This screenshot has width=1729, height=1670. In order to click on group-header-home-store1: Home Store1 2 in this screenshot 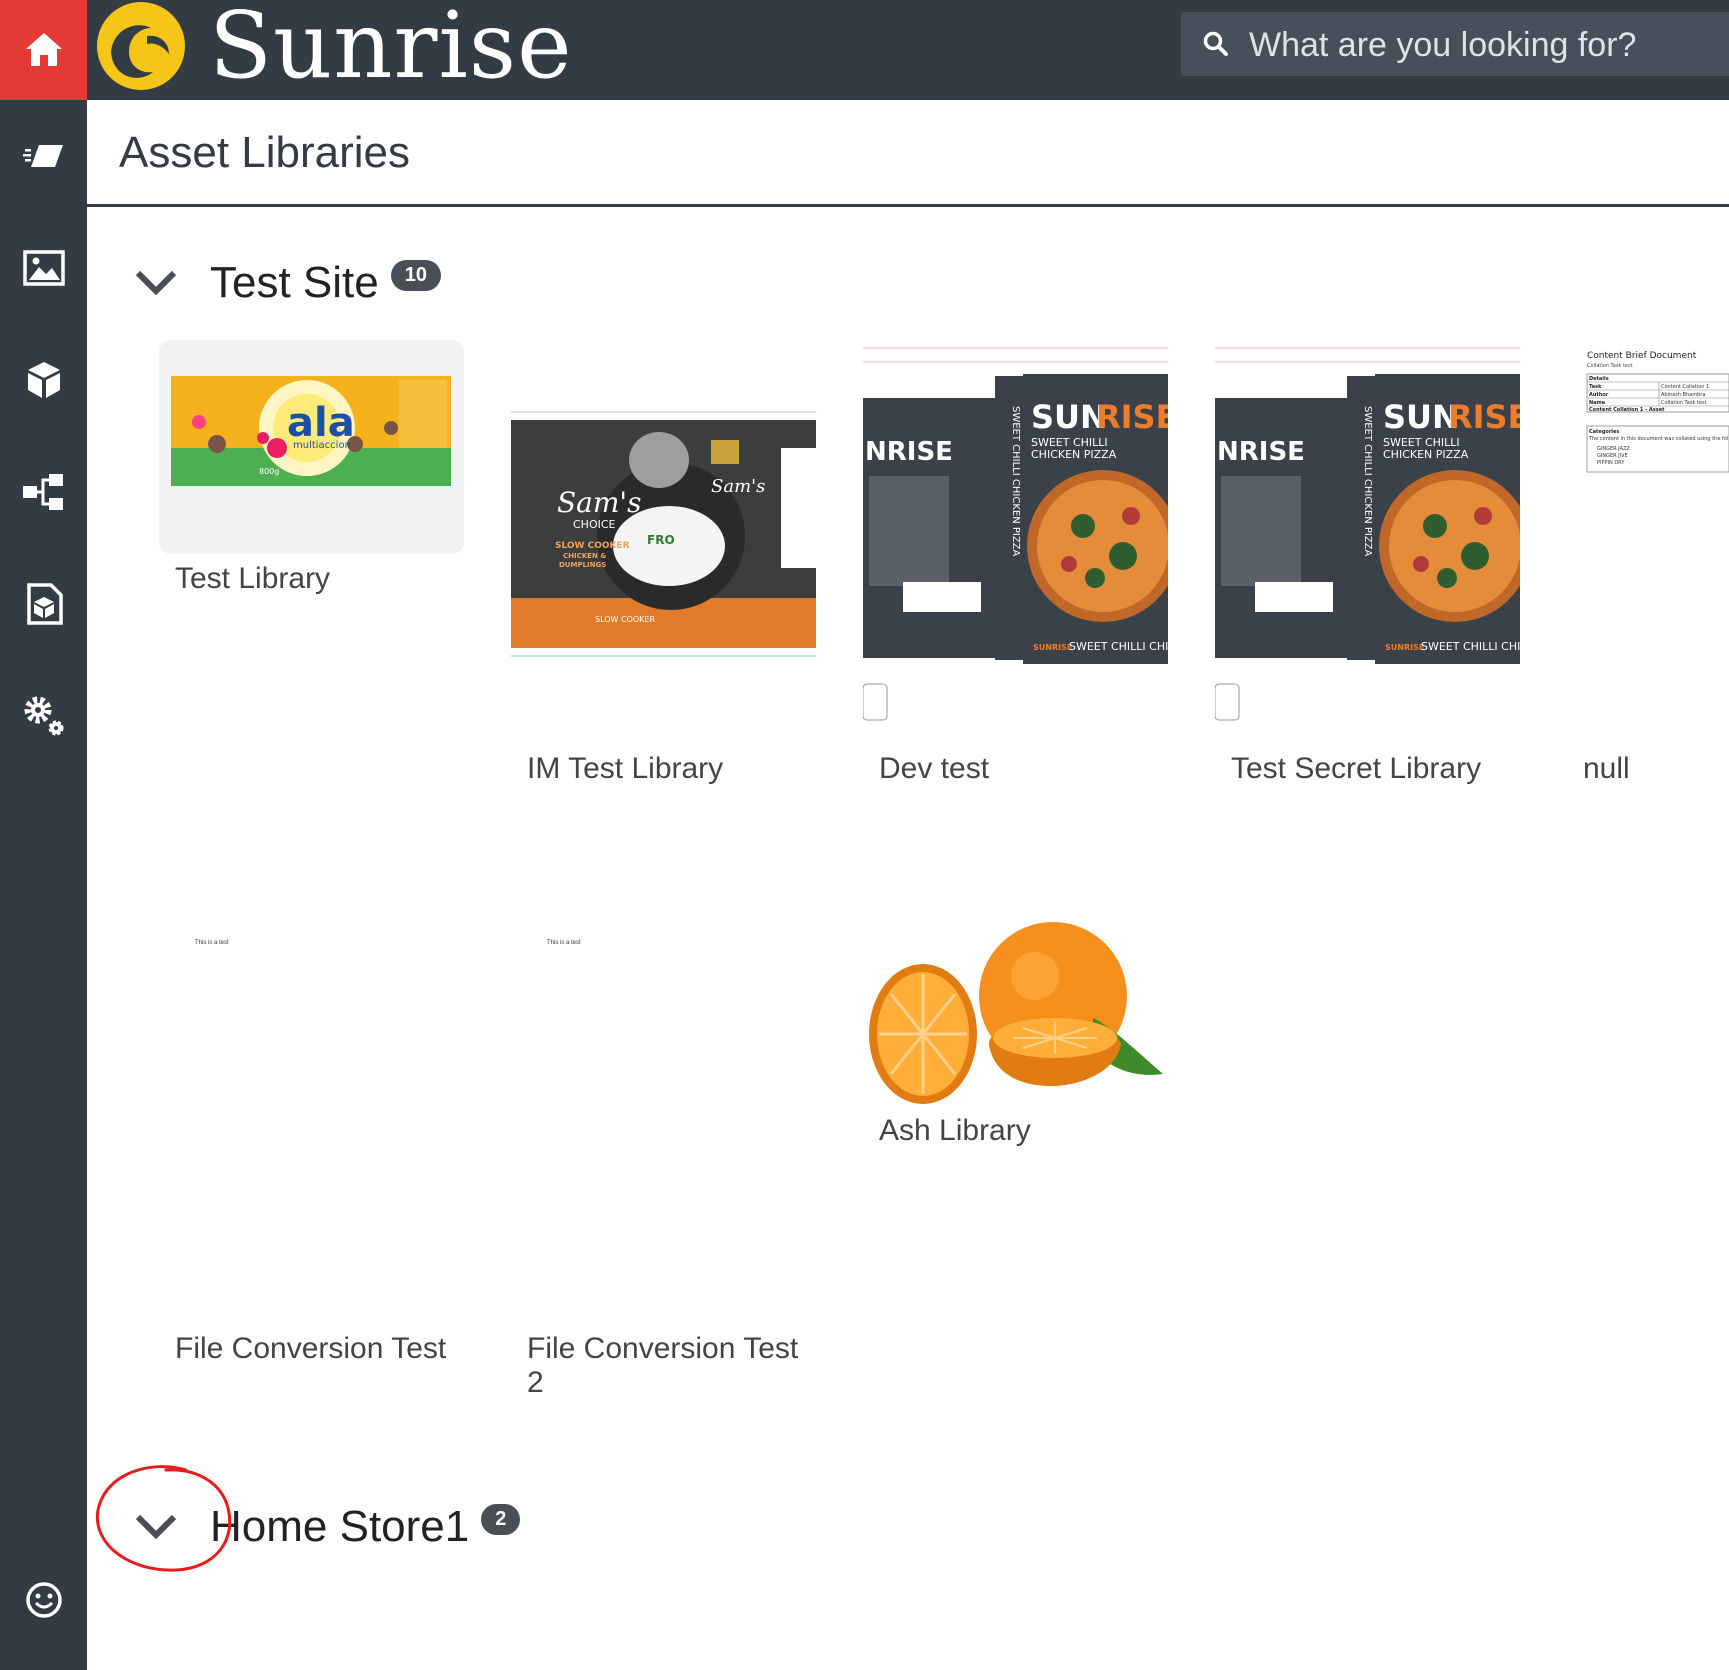, I will do `click(324, 1527)`.